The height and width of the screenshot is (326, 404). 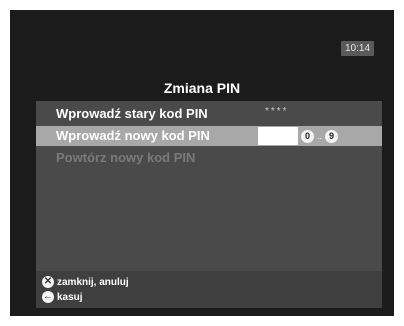 I want to click on close-hint-label: zamknij, anuluj, so click(x=93, y=282).